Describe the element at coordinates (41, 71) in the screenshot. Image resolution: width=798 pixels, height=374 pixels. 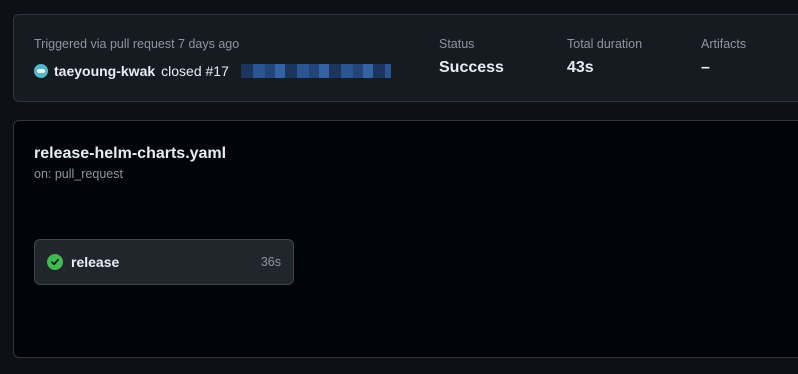
I see `user-avatar` at that location.